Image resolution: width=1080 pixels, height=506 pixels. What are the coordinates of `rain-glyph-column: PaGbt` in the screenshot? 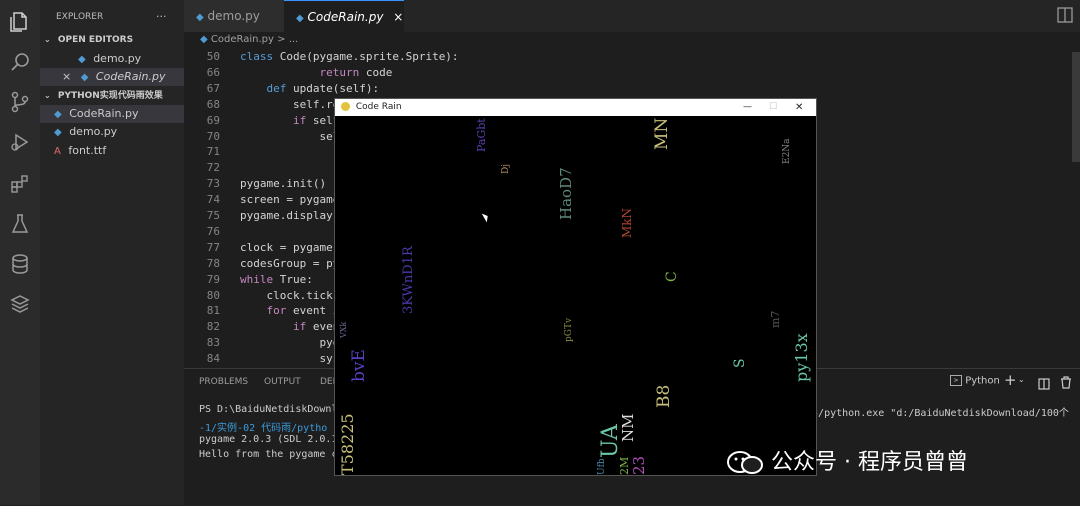 It's located at (481, 135).